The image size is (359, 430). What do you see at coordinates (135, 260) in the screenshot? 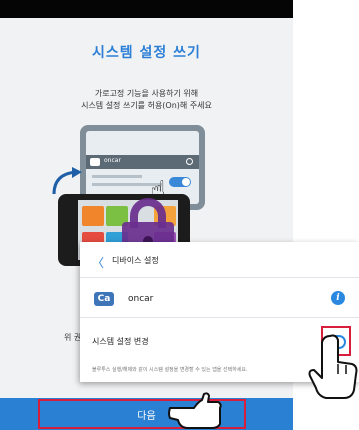
I see `settings-title: 디바이스 설정` at bounding box center [135, 260].